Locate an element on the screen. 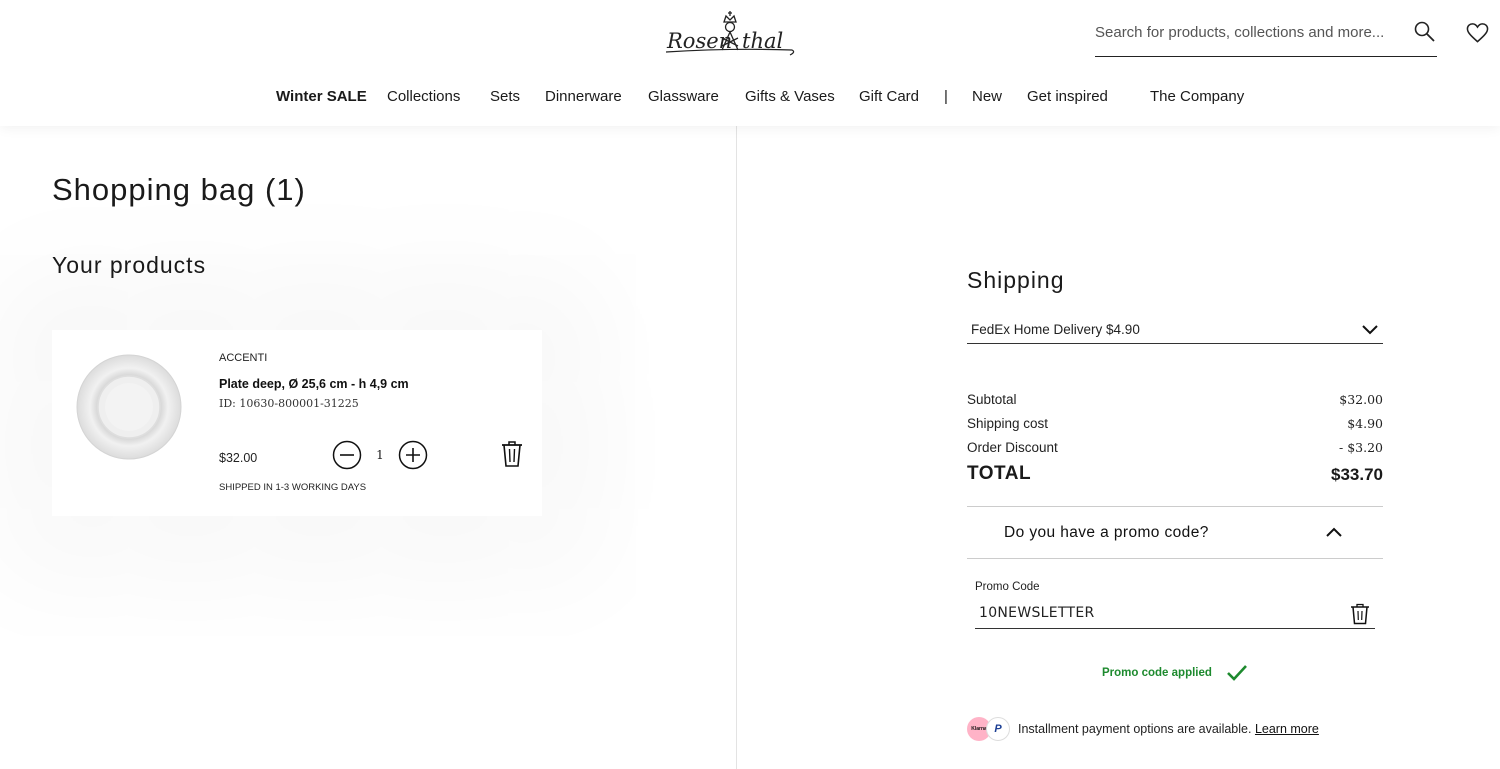 This screenshot has width=1500, height=769. shipping-note: SHIPPED IN 1-3 WORKING DAYS is located at coordinates (293, 487).